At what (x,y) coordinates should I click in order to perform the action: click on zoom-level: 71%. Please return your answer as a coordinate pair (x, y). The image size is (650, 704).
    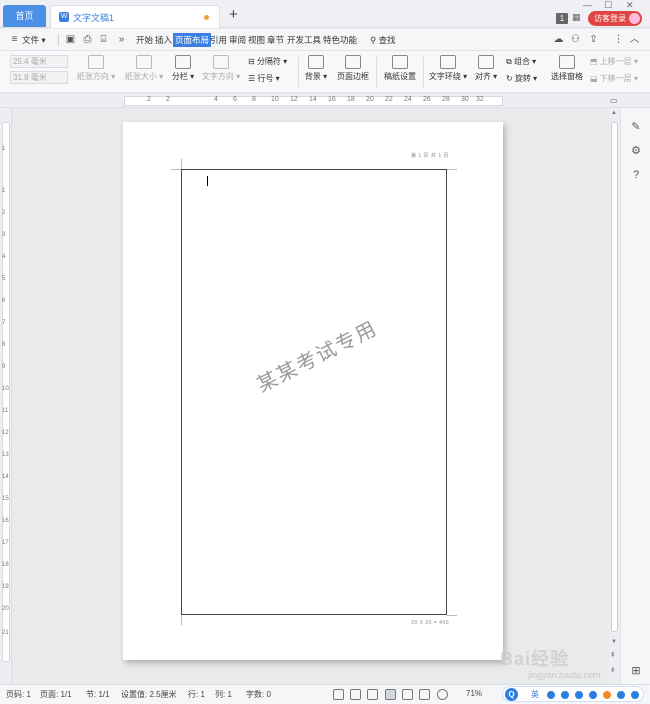
    Looking at the image, I should click on (474, 693).